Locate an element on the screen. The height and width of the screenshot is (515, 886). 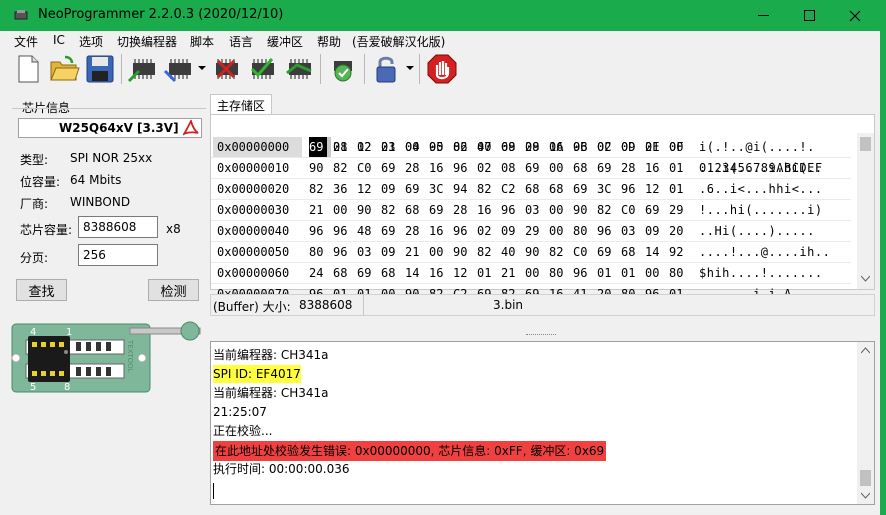
hex-scrollbar-thumb is located at coordinates (865, 144).